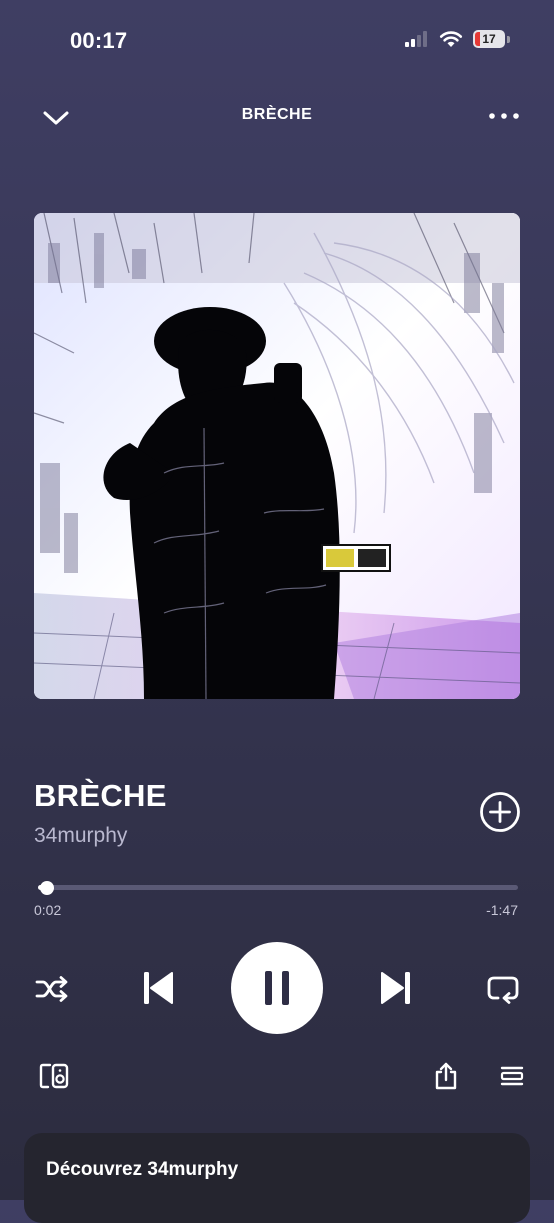  I want to click on battery-icon: 17, so click(489, 39).